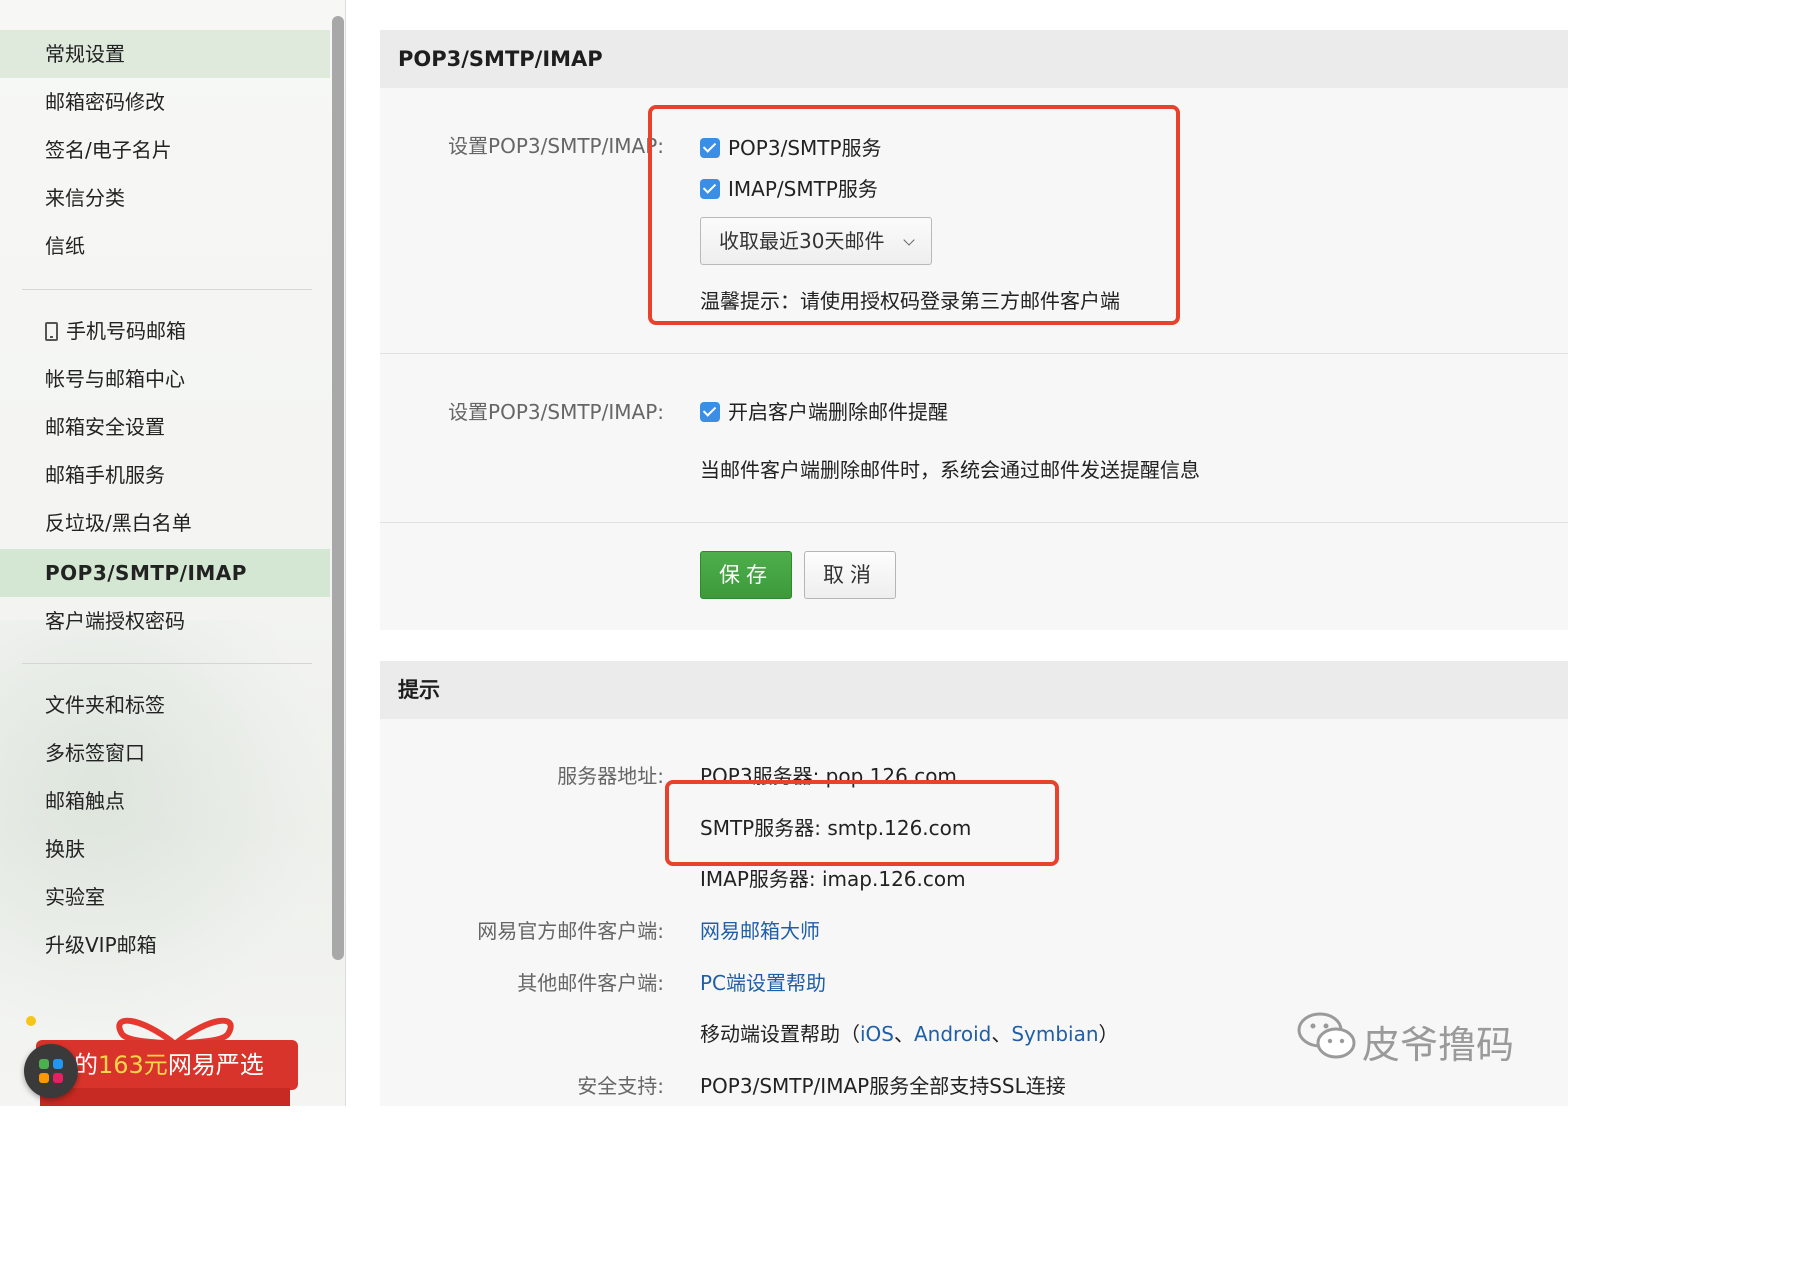 The height and width of the screenshot is (1284, 1820). What do you see at coordinates (952, 1034) in the screenshot?
I see `android-help-link: Android` at bounding box center [952, 1034].